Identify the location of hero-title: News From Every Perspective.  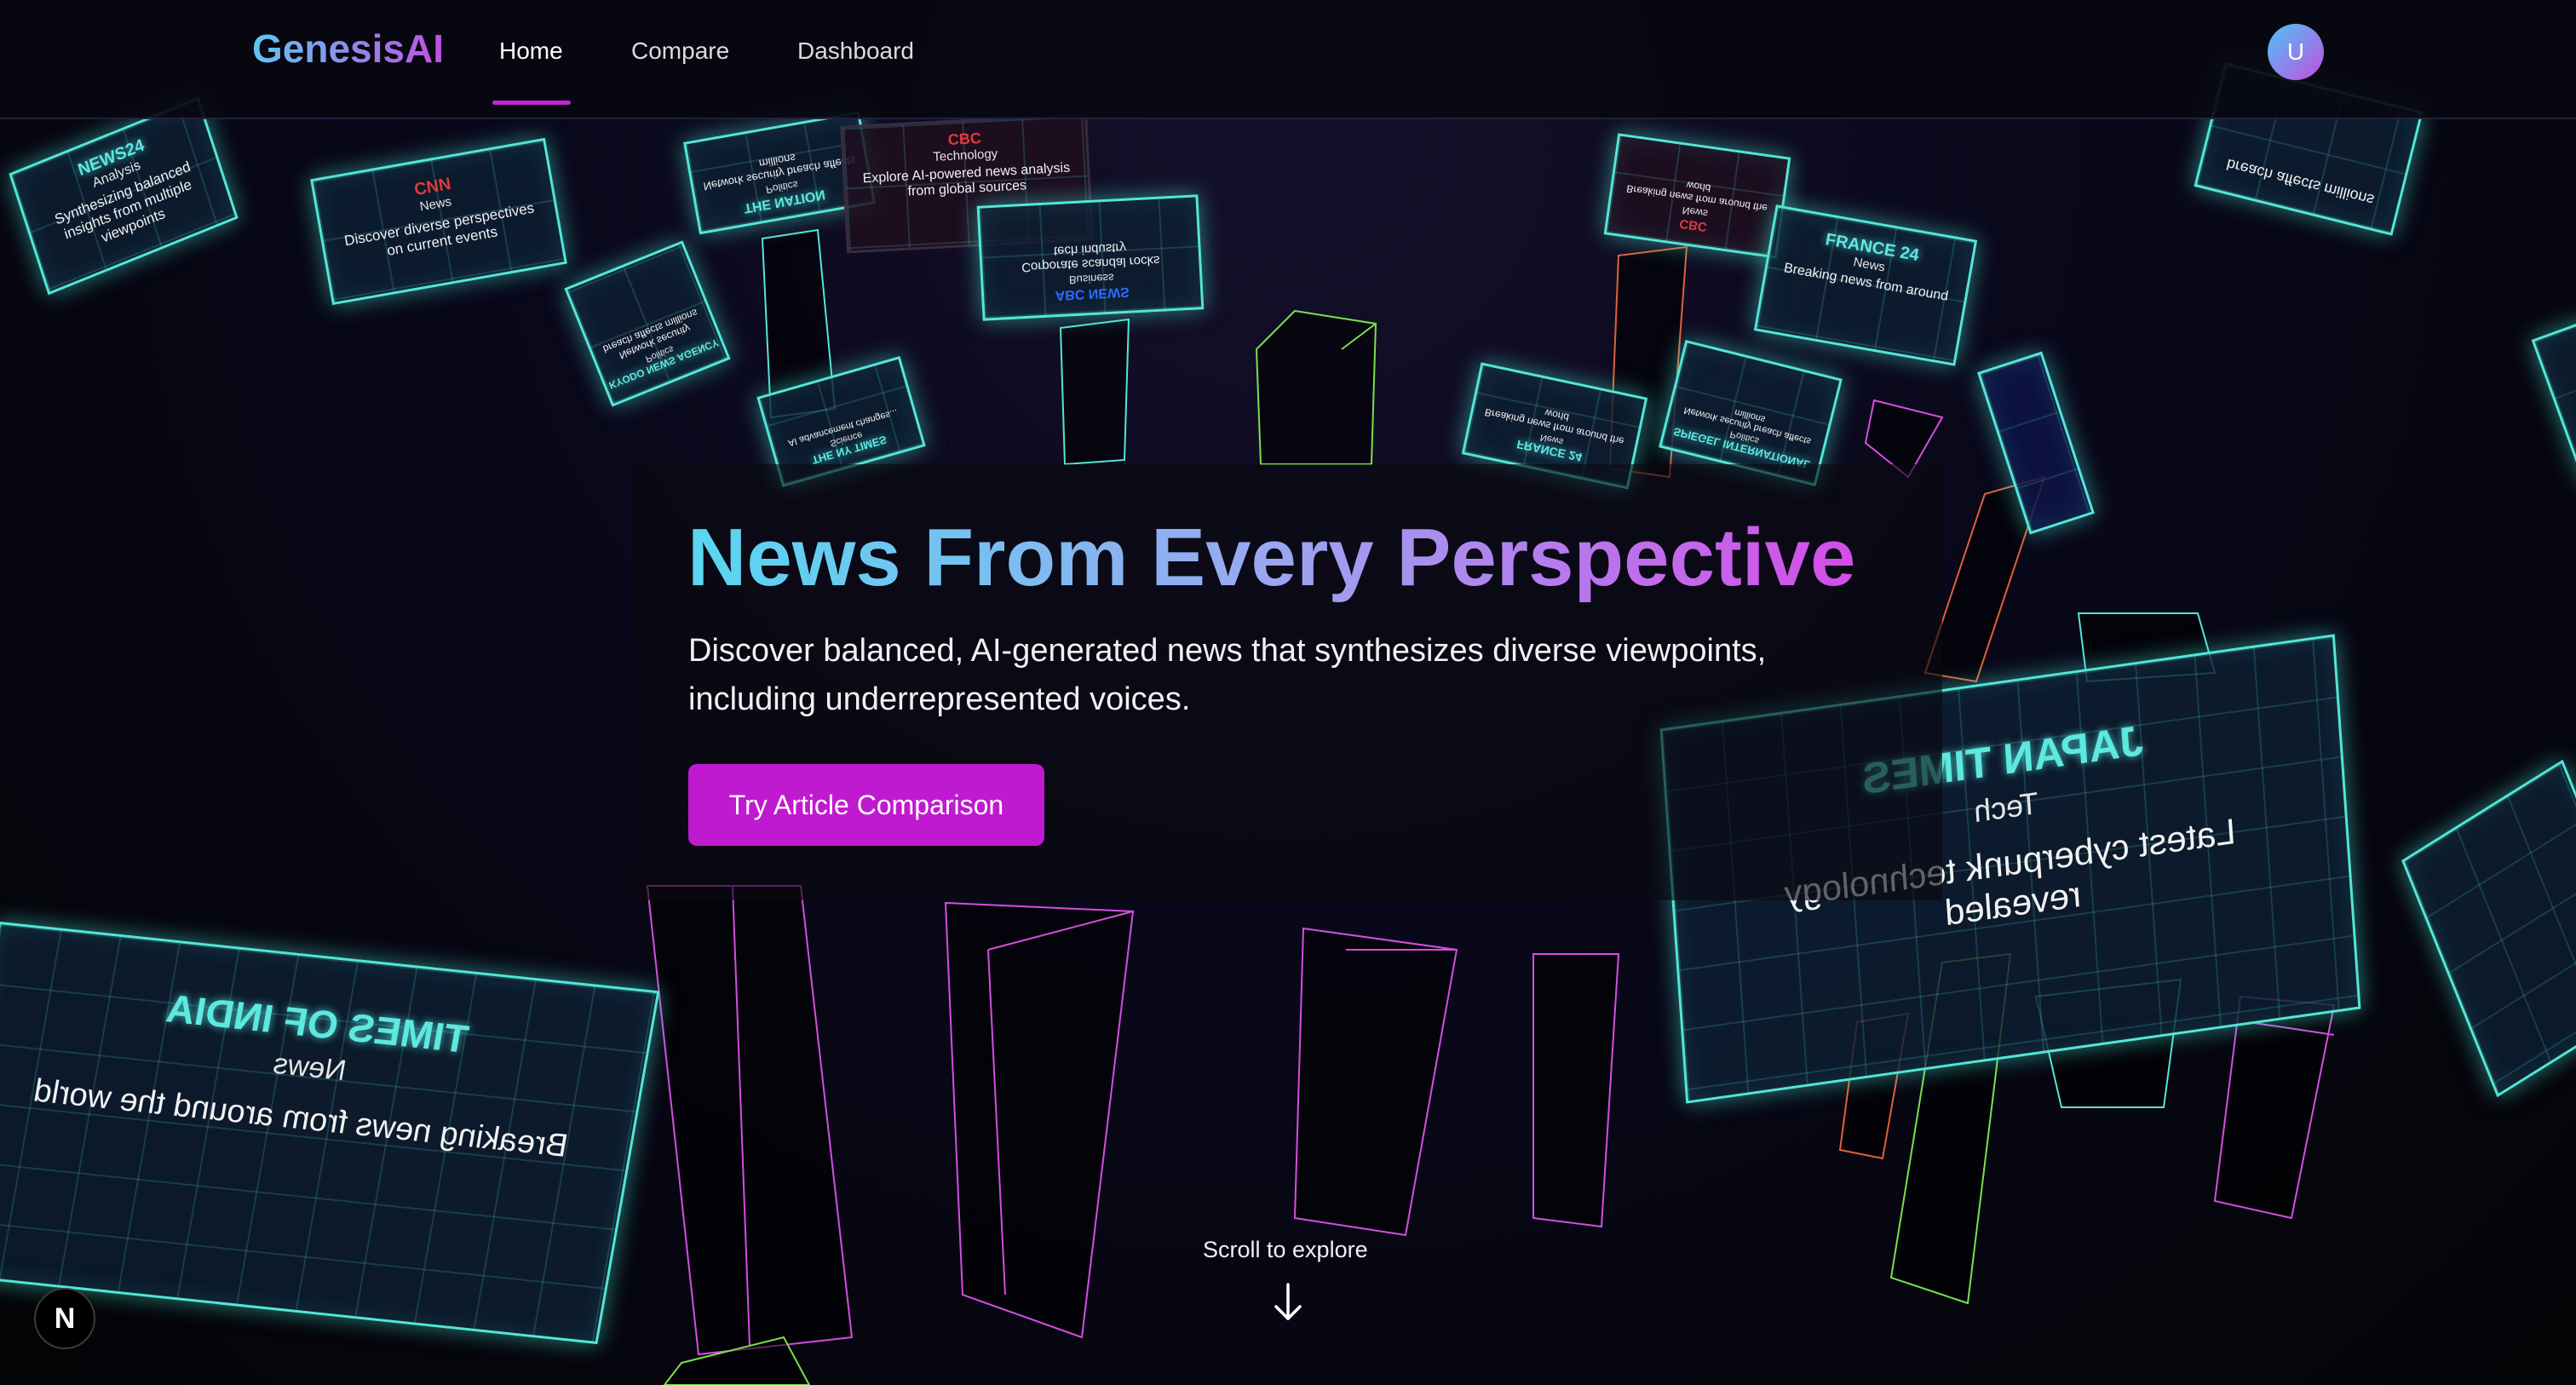
(1271, 557).